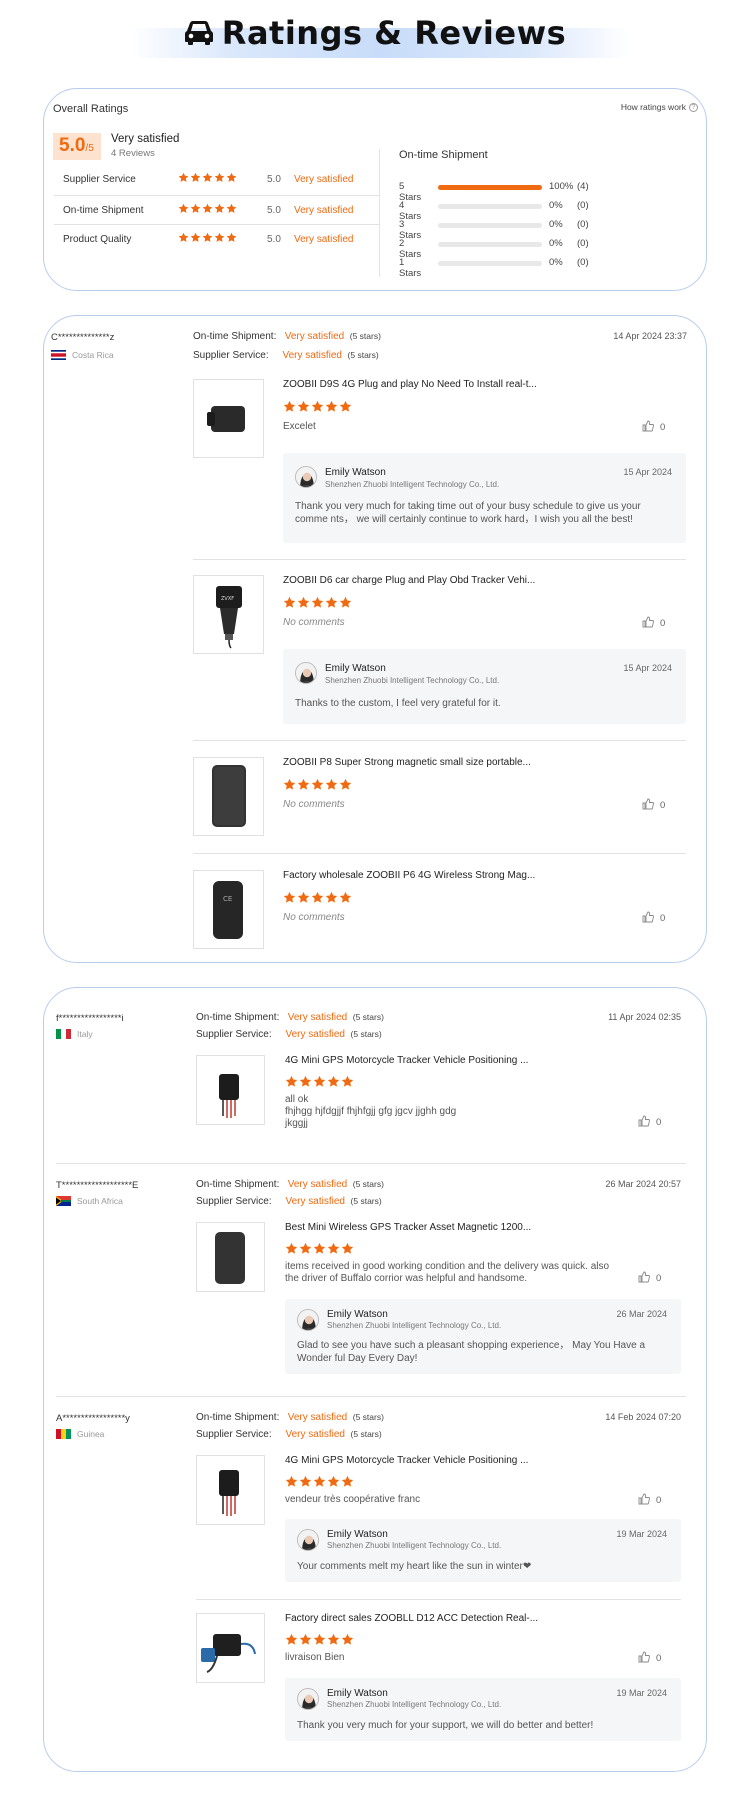 The image size is (750, 1819). What do you see at coordinates (228, 614) in the screenshot?
I see `product-image: ZVXF` at bounding box center [228, 614].